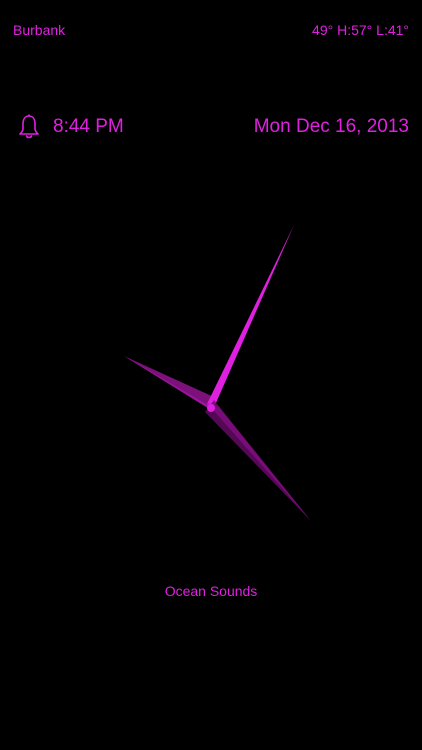 This screenshot has height=750, width=422. I want to click on clock-center, so click(211, 408).